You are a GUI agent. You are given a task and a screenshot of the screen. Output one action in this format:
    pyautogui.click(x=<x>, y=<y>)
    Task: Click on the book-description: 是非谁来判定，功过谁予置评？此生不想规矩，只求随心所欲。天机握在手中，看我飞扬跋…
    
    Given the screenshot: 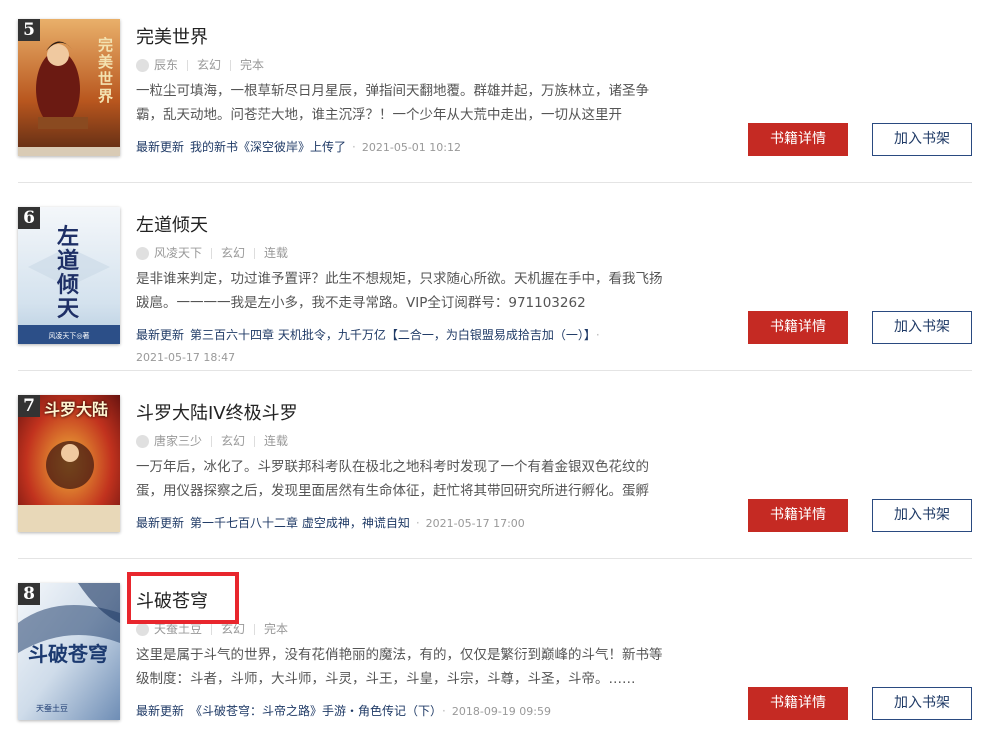 What is the action you would take?
    pyautogui.click(x=399, y=291)
    